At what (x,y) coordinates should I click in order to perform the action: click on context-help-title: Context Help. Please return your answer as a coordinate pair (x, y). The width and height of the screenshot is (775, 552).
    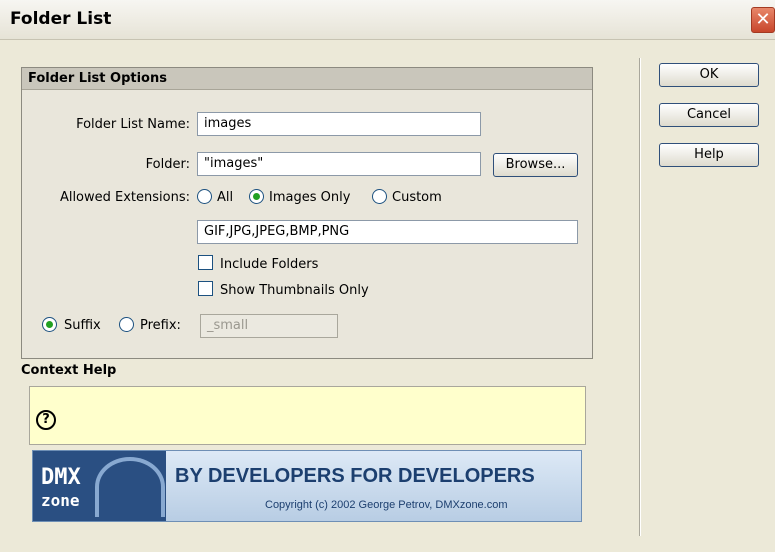
    Looking at the image, I should click on (69, 370).